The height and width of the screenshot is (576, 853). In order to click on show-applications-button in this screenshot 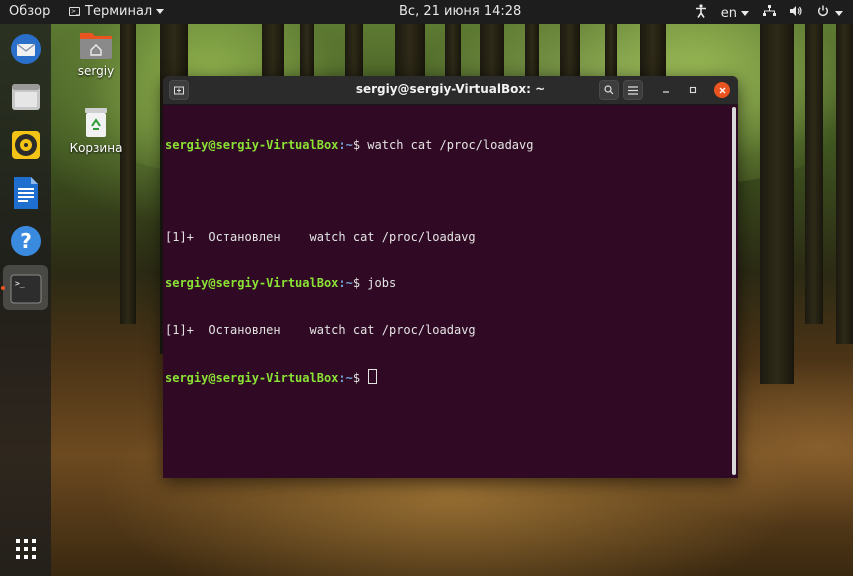, I will do `click(26, 549)`.